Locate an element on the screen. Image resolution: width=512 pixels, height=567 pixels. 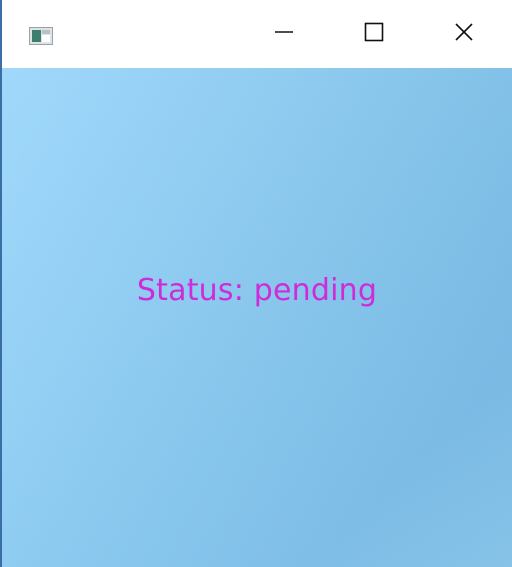
app-window-icon is located at coordinates (41, 36).